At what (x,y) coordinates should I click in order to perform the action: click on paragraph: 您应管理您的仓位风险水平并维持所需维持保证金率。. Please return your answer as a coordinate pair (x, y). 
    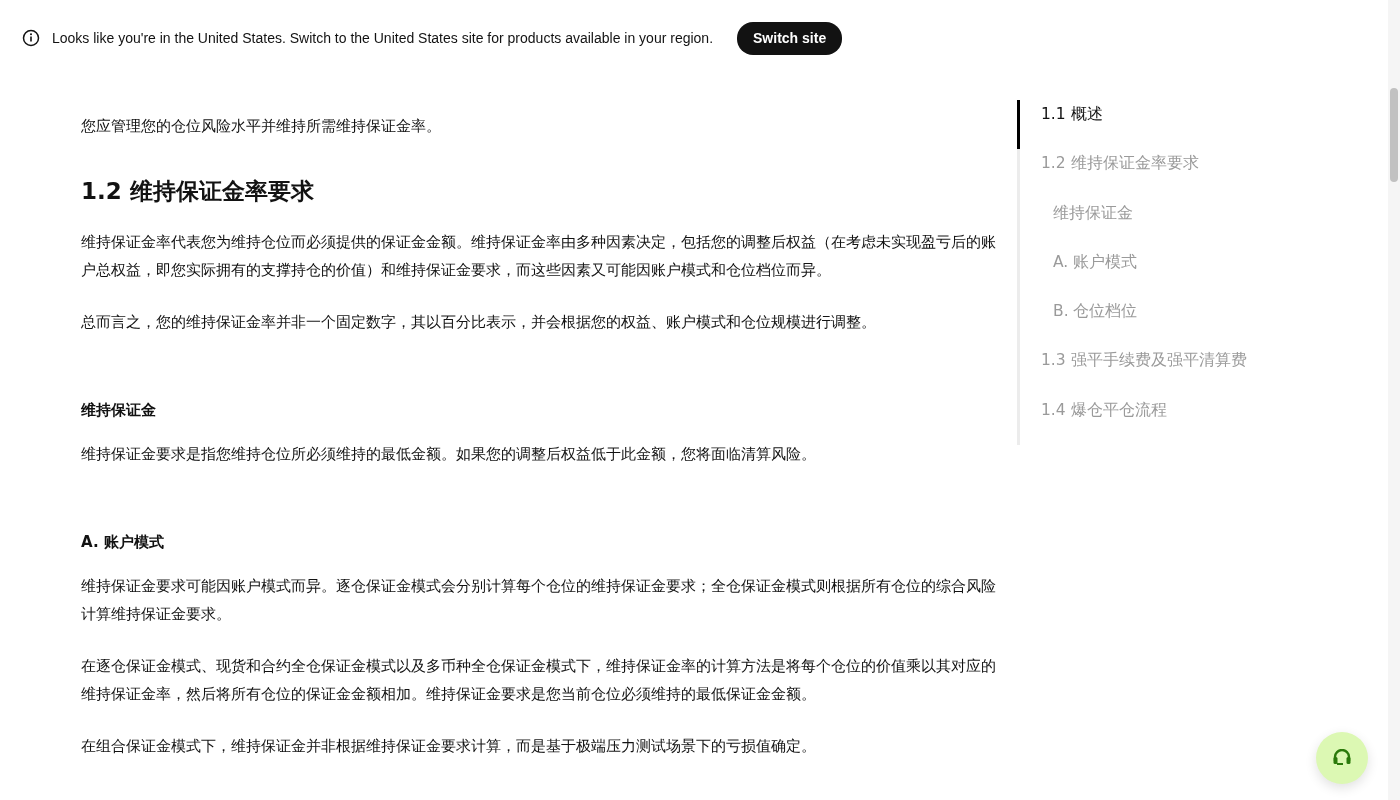
    Looking at the image, I should click on (261, 126).